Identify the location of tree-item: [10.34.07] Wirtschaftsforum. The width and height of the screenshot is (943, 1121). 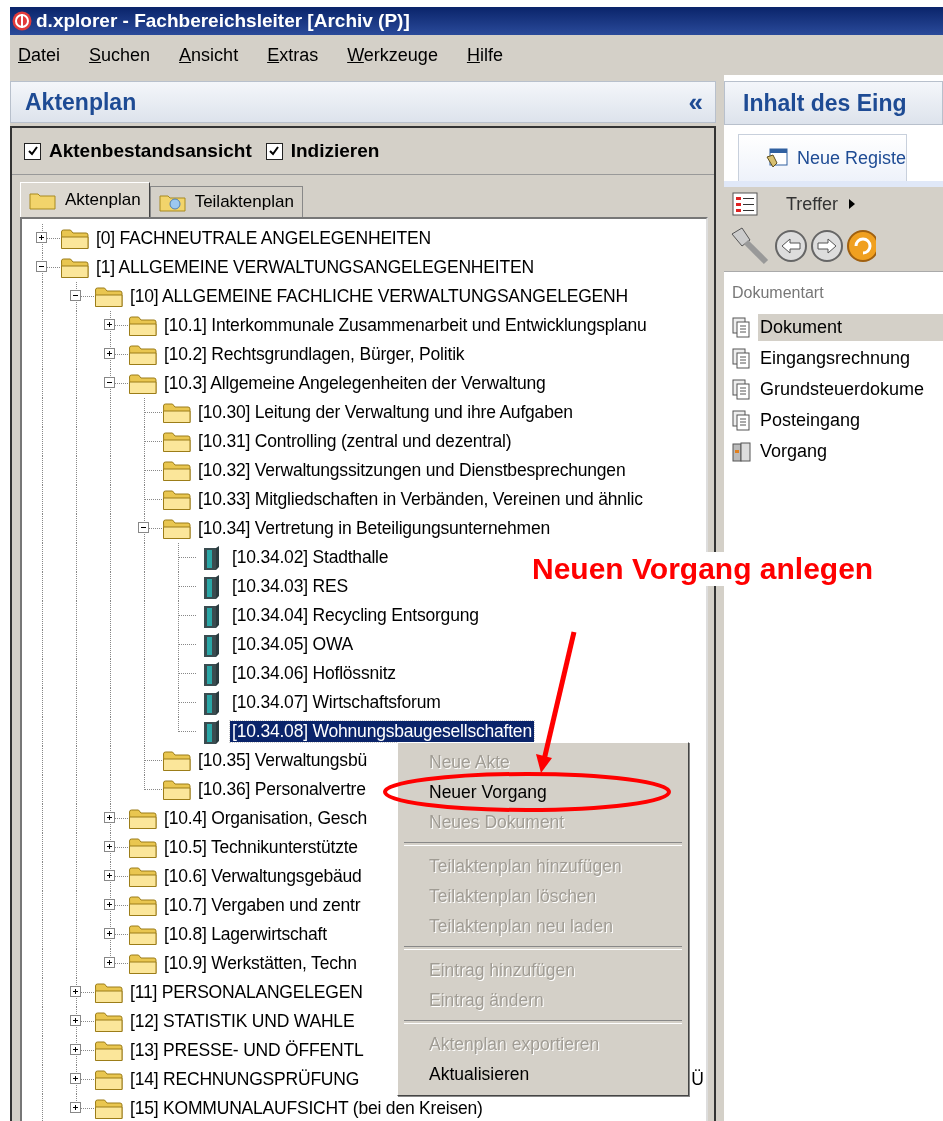
(336, 702).